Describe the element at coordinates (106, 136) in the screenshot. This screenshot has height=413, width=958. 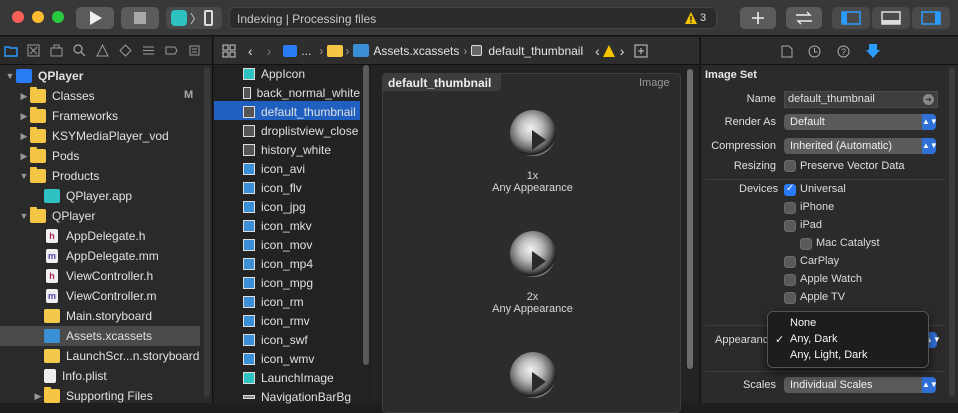
I see `navigator-item: ▶ KSYMediaPlayer_vod` at that location.